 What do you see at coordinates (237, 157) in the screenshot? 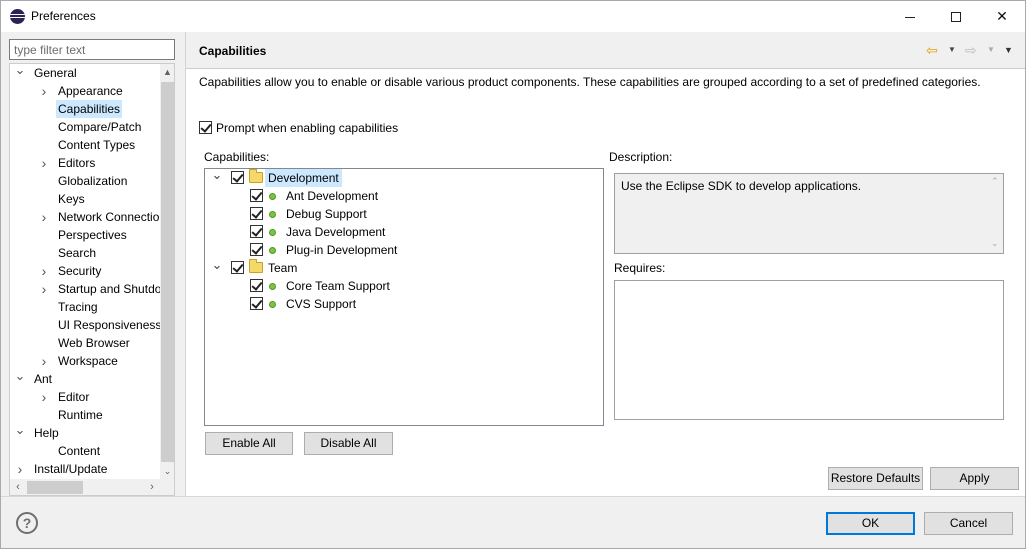
I see `capabilities-label: Capabilities:` at bounding box center [237, 157].